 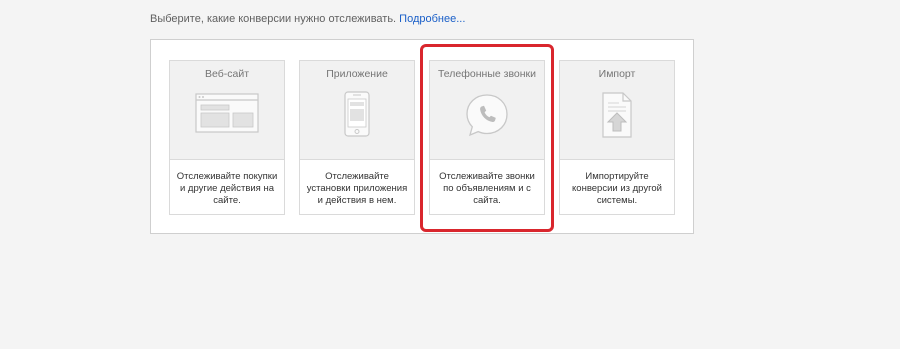 What do you see at coordinates (487, 115) in the screenshot?
I see `phone-call-icon` at bounding box center [487, 115].